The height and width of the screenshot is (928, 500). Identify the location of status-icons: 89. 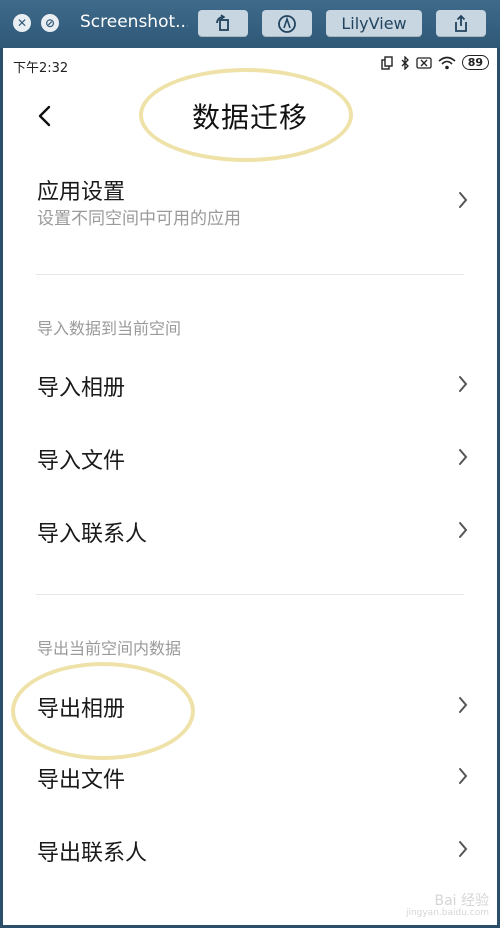
(434, 62).